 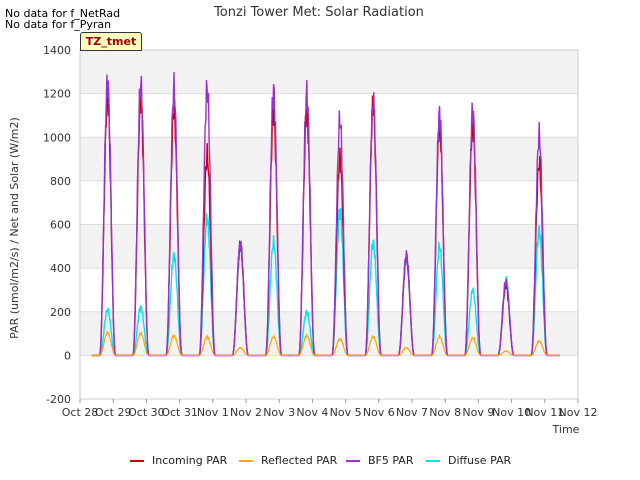 I want to click on legend-reflected-par: Reflected PAR, so click(x=288, y=460).